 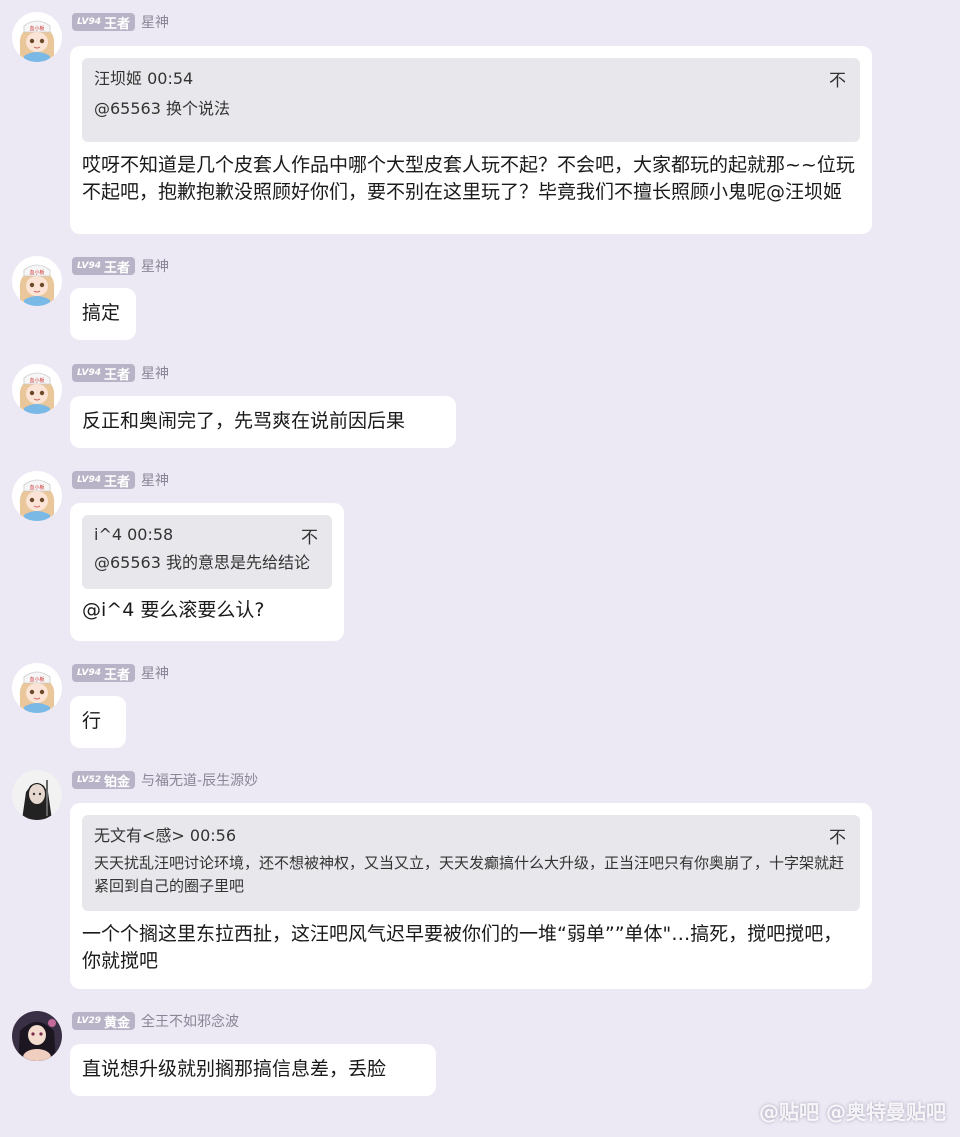 I want to click on quote-body: @65563 我的意思是先给结论, so click(x=202, y=562).